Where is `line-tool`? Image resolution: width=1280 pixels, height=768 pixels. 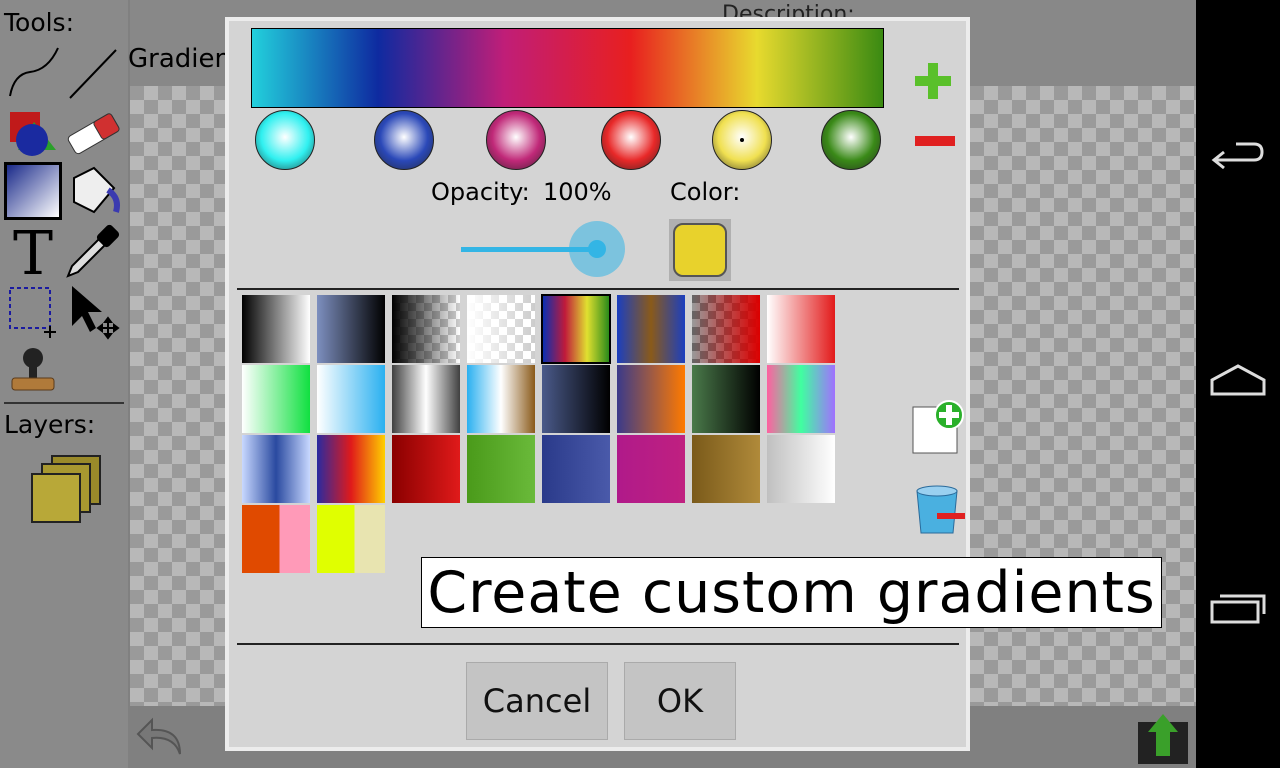 line-tool is located at coordinates (93, 73).